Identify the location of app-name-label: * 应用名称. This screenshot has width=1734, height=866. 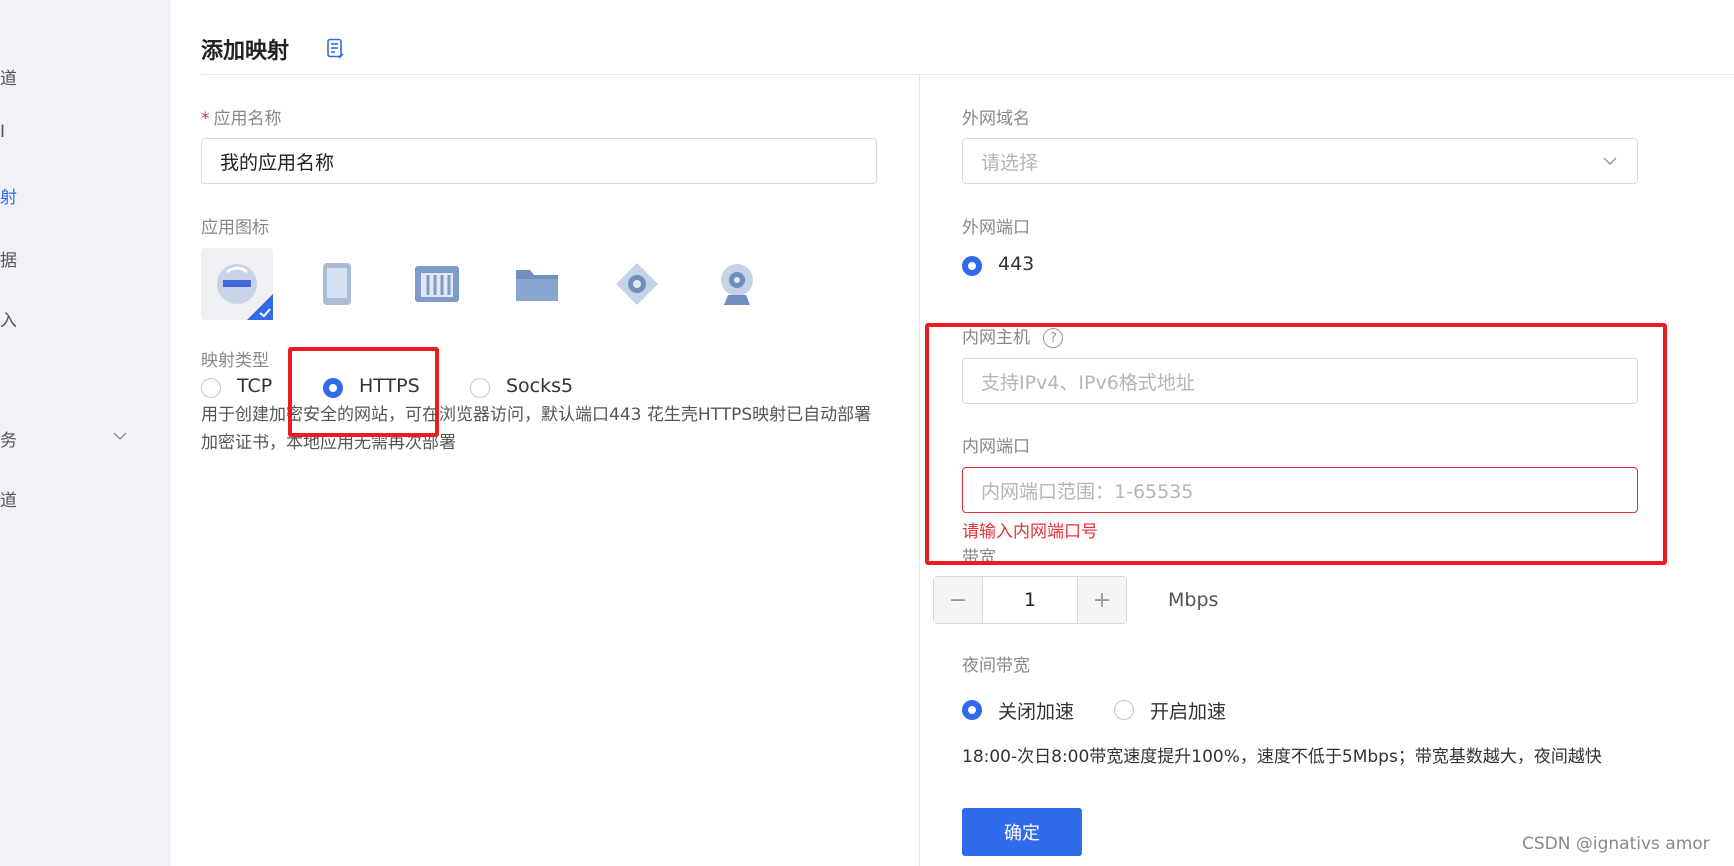
(241, 116).